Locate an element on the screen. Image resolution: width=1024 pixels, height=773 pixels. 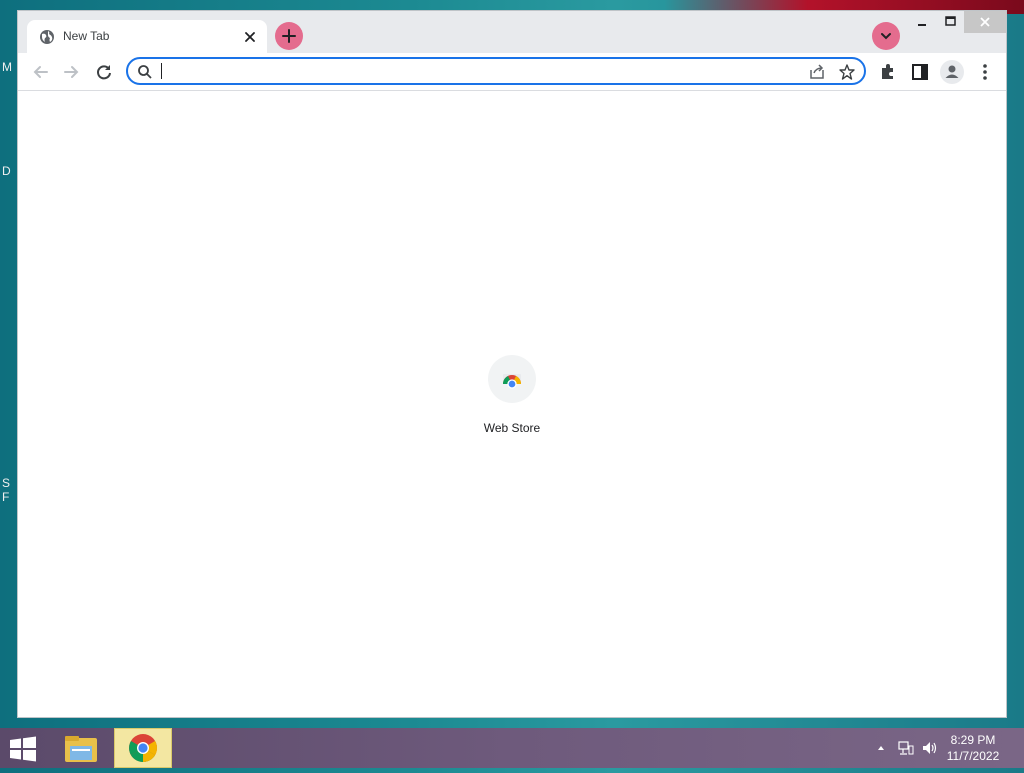
tab-strip: New Tab is located at coordinates (512, 32).